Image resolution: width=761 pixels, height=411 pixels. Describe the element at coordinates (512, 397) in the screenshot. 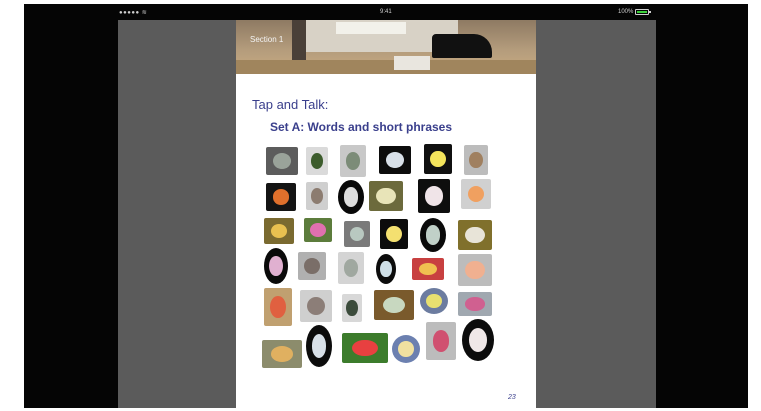

I see `page-number: 23` at that location.